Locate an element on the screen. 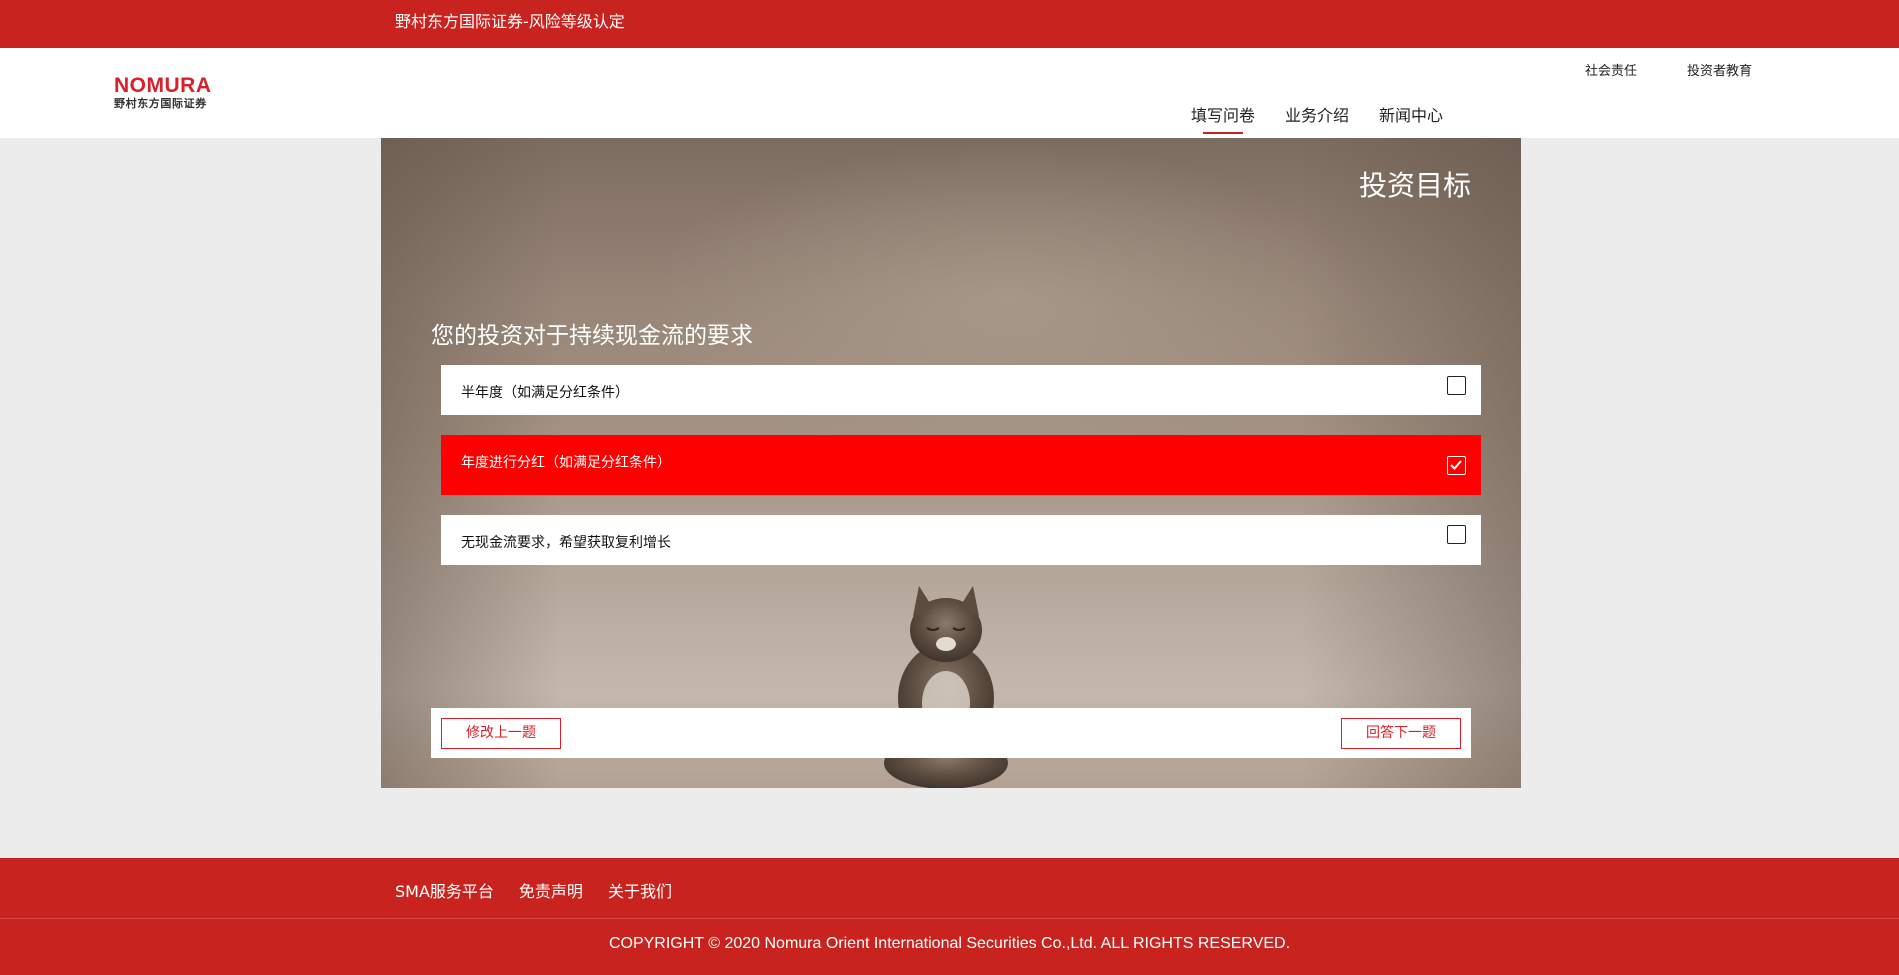 The height and width of the screenshot is (975, 1899). logo-wordmark: NOMURA is located at coordinates (163, 85).